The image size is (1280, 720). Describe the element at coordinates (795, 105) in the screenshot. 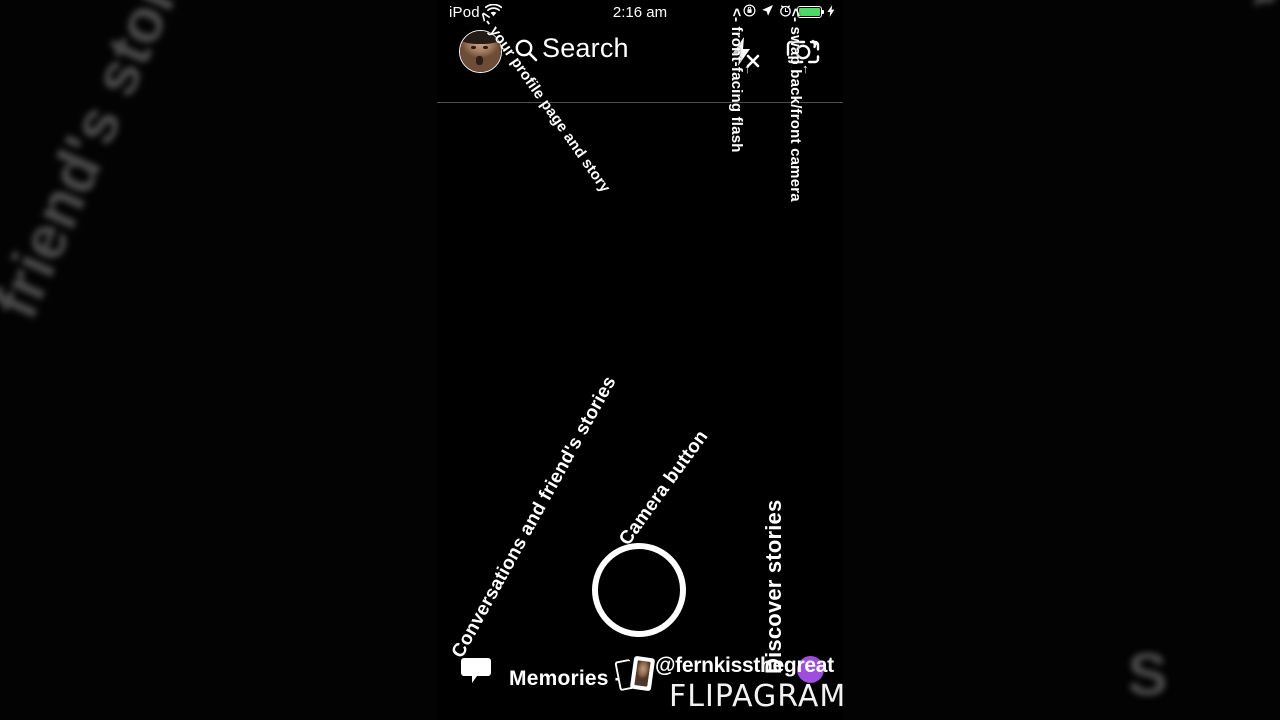

I see `annotation-swap-camera: <- swap back/front camera` at that location.